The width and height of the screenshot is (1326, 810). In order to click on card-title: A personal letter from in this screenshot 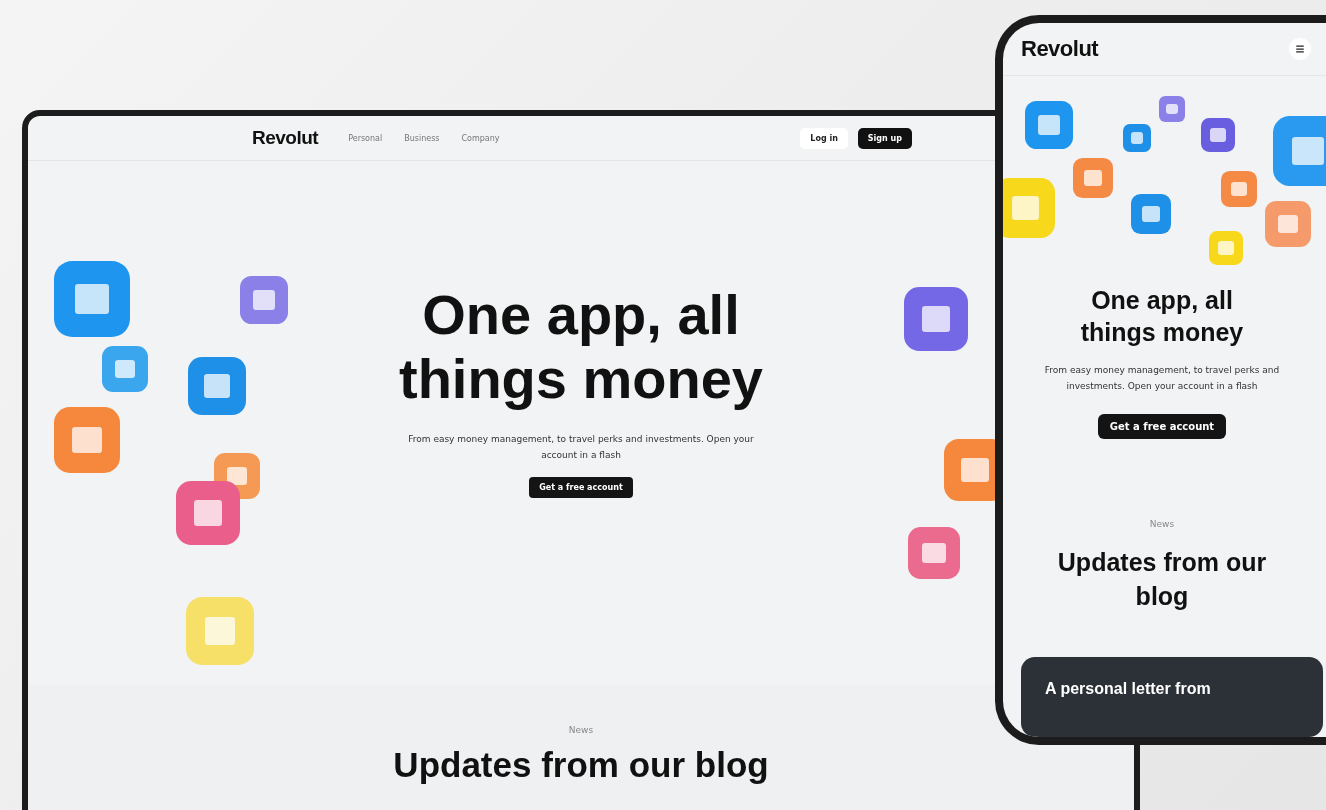, I will do `click(1128, 688)`.